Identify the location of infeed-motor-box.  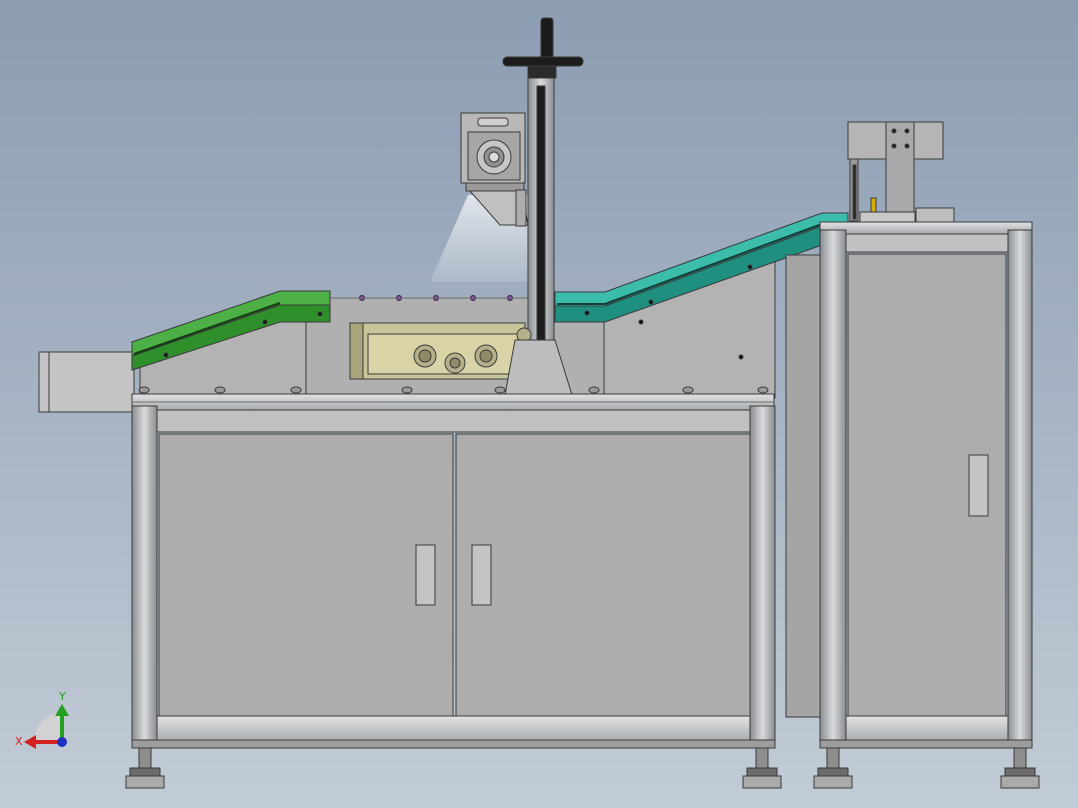
(86, 382).